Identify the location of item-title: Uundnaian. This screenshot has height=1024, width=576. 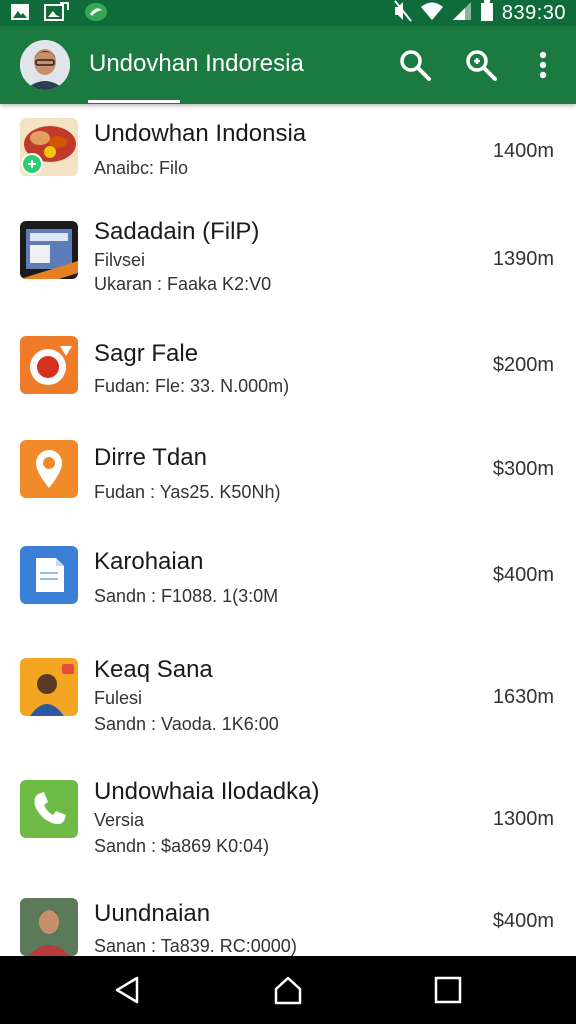
(152, 913).